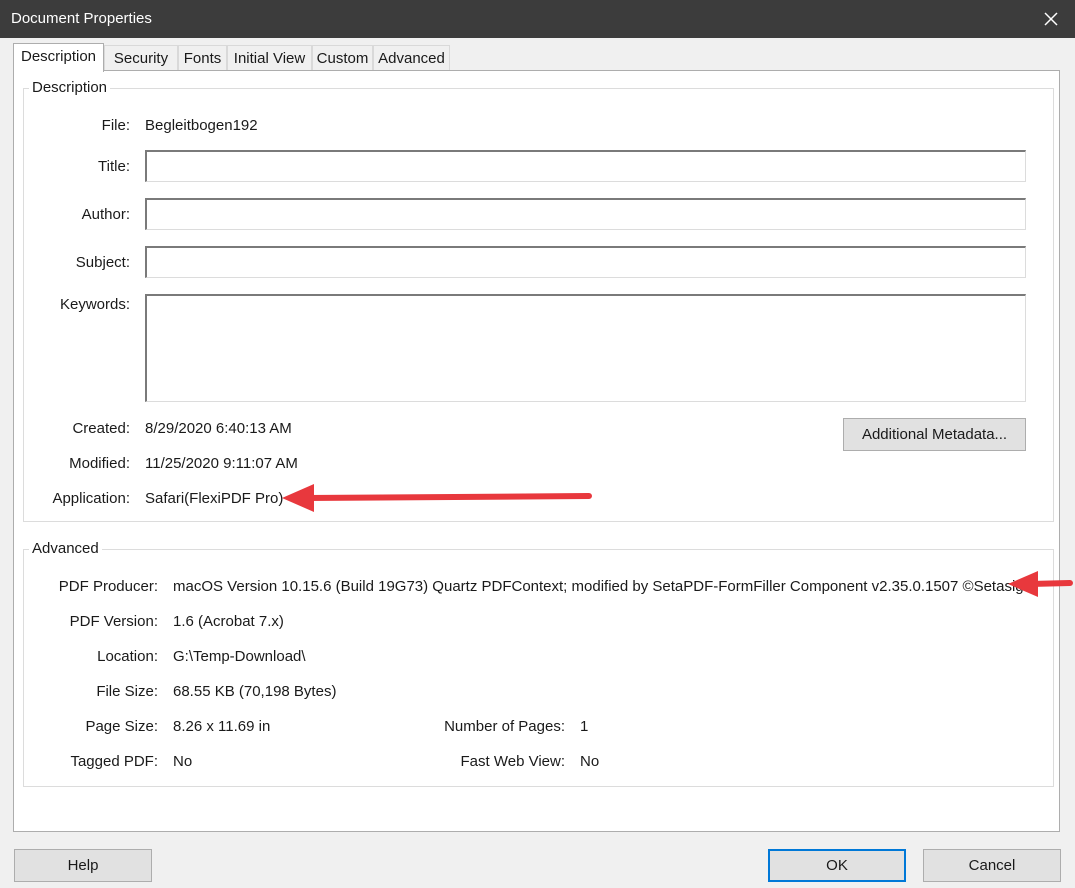 The width and height of the screenshot is (1075, 888). What do you see at coordinates (992, 865) in the screenshot?
I see `cancel-button: Cancel` at bounding box center [992, 865].